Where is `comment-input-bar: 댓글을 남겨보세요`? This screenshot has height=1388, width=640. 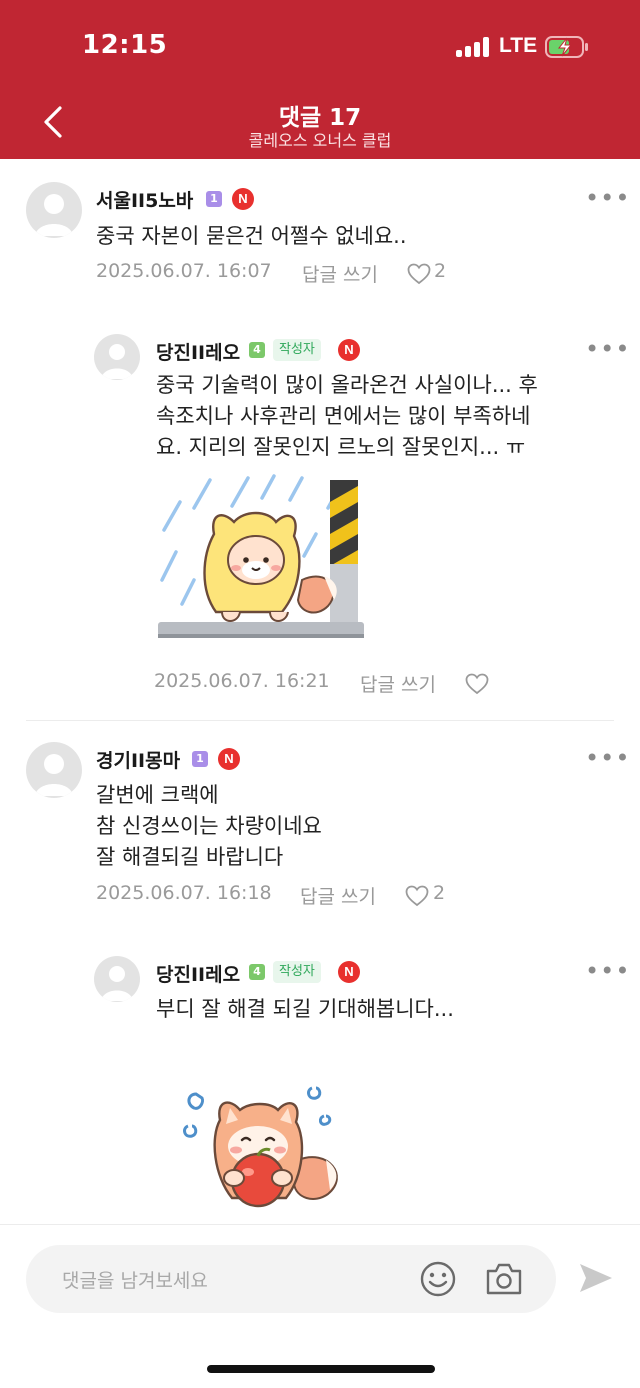 comment-input-bar: 댓글을 남겨보세요 is located at coordinates (320, 1306).